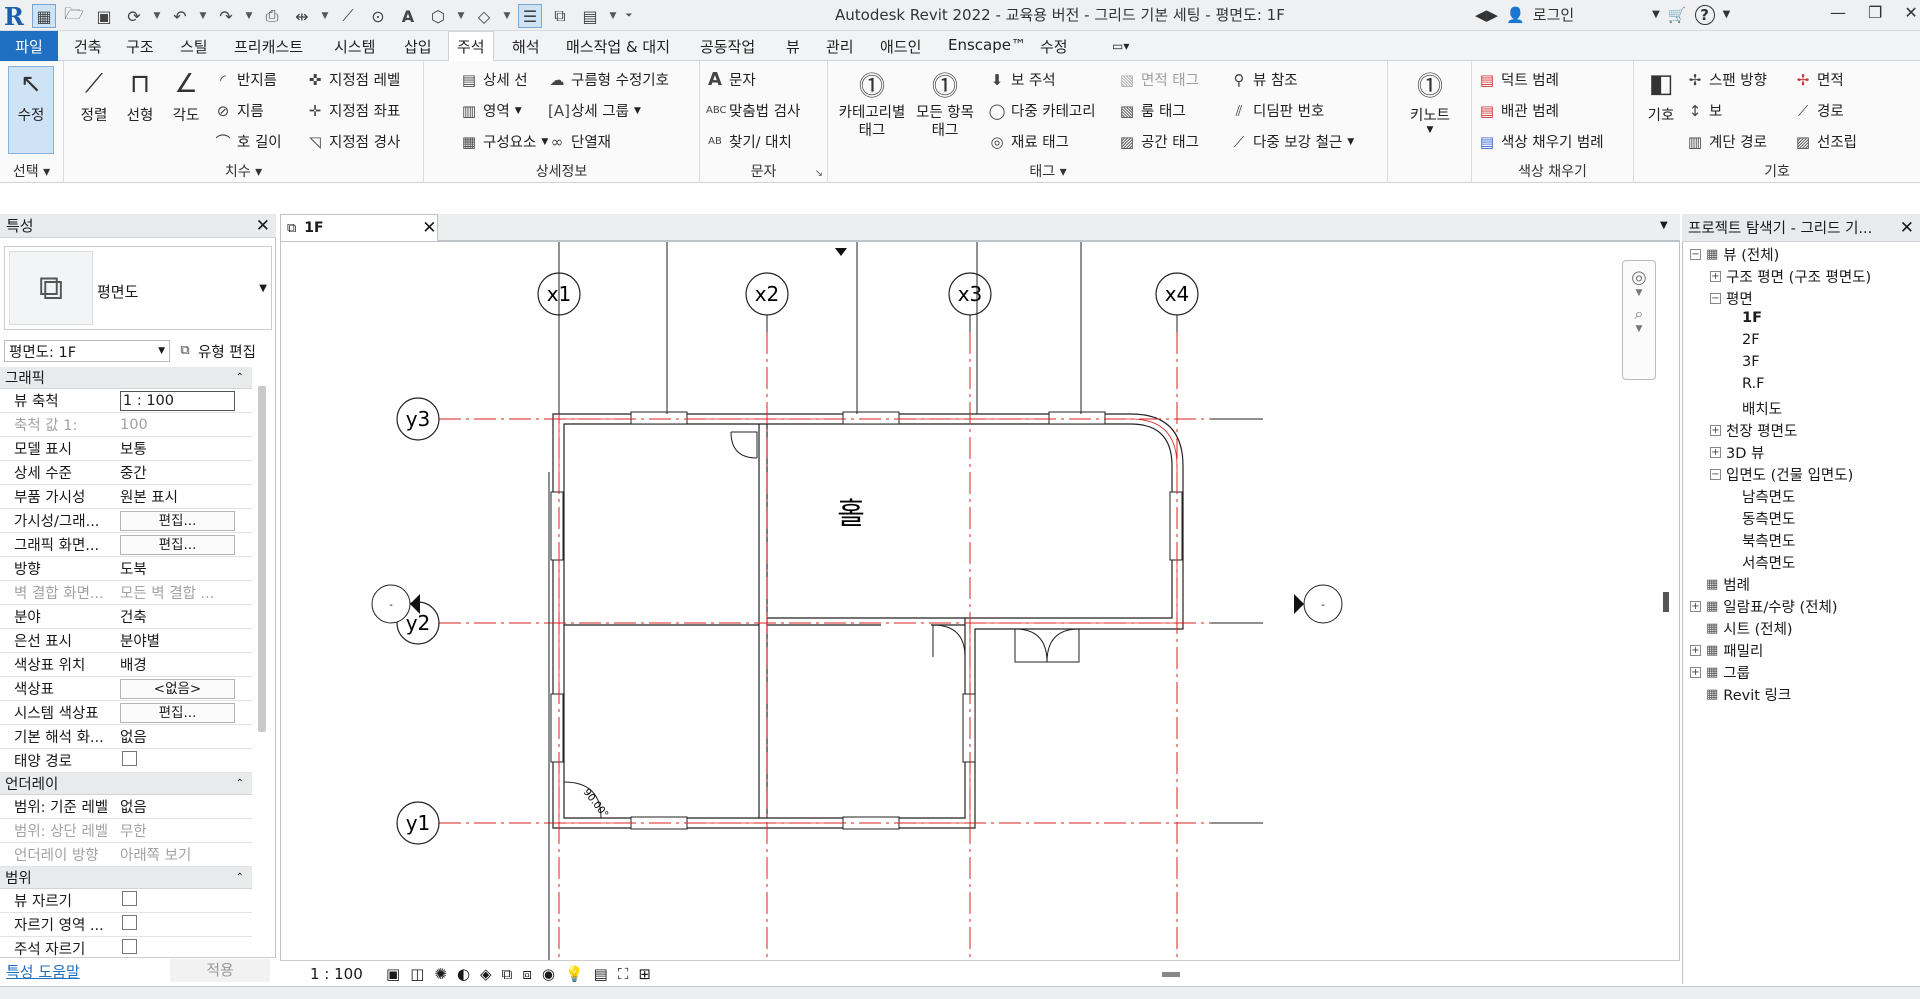  What do you see at coordinates (239, 110) in the screenshot?
I see `diameter-button: ⊘ 지름` at bounding box center [239, 110].